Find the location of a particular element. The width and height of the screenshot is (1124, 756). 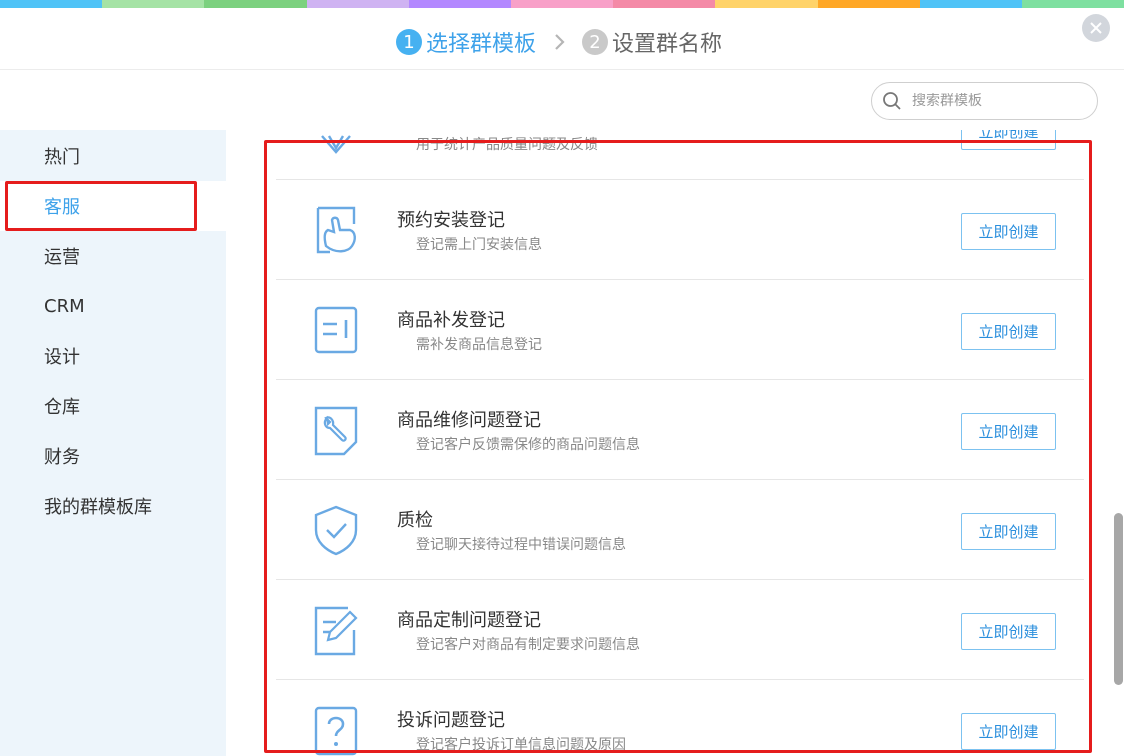

close-button is located at coordinates (1096, 28).